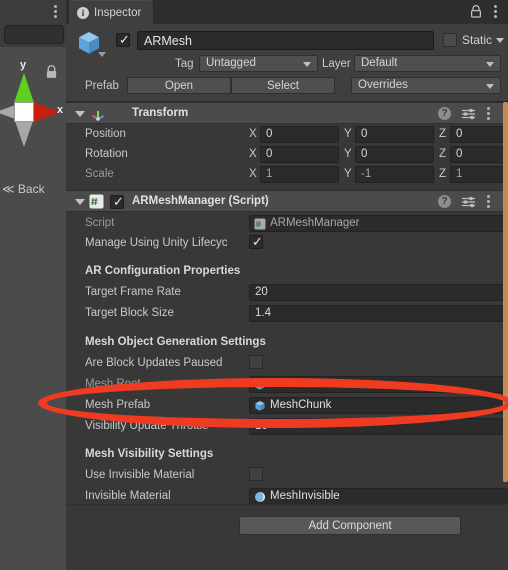  I want to click on manage-lifecycle-checkbox: ✓, so click(256, 242).